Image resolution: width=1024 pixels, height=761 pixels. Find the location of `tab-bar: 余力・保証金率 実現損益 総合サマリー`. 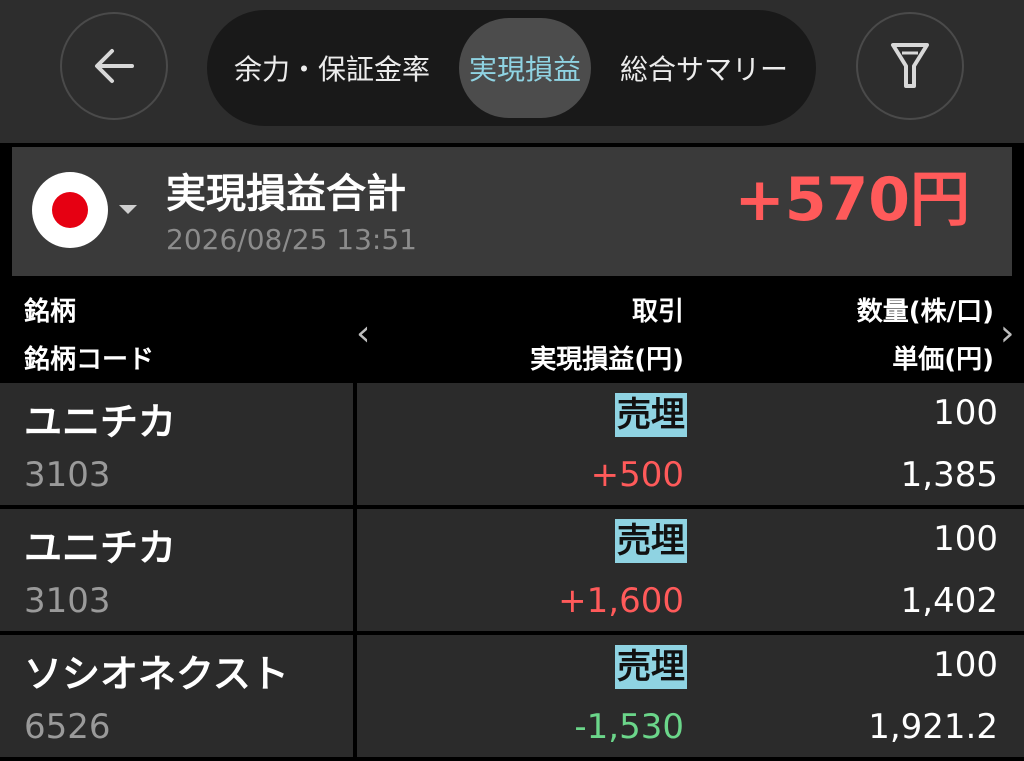

tab-bar: 余力・保証金率 実現損益 総合サマリー is located at coordinates (511, 68).